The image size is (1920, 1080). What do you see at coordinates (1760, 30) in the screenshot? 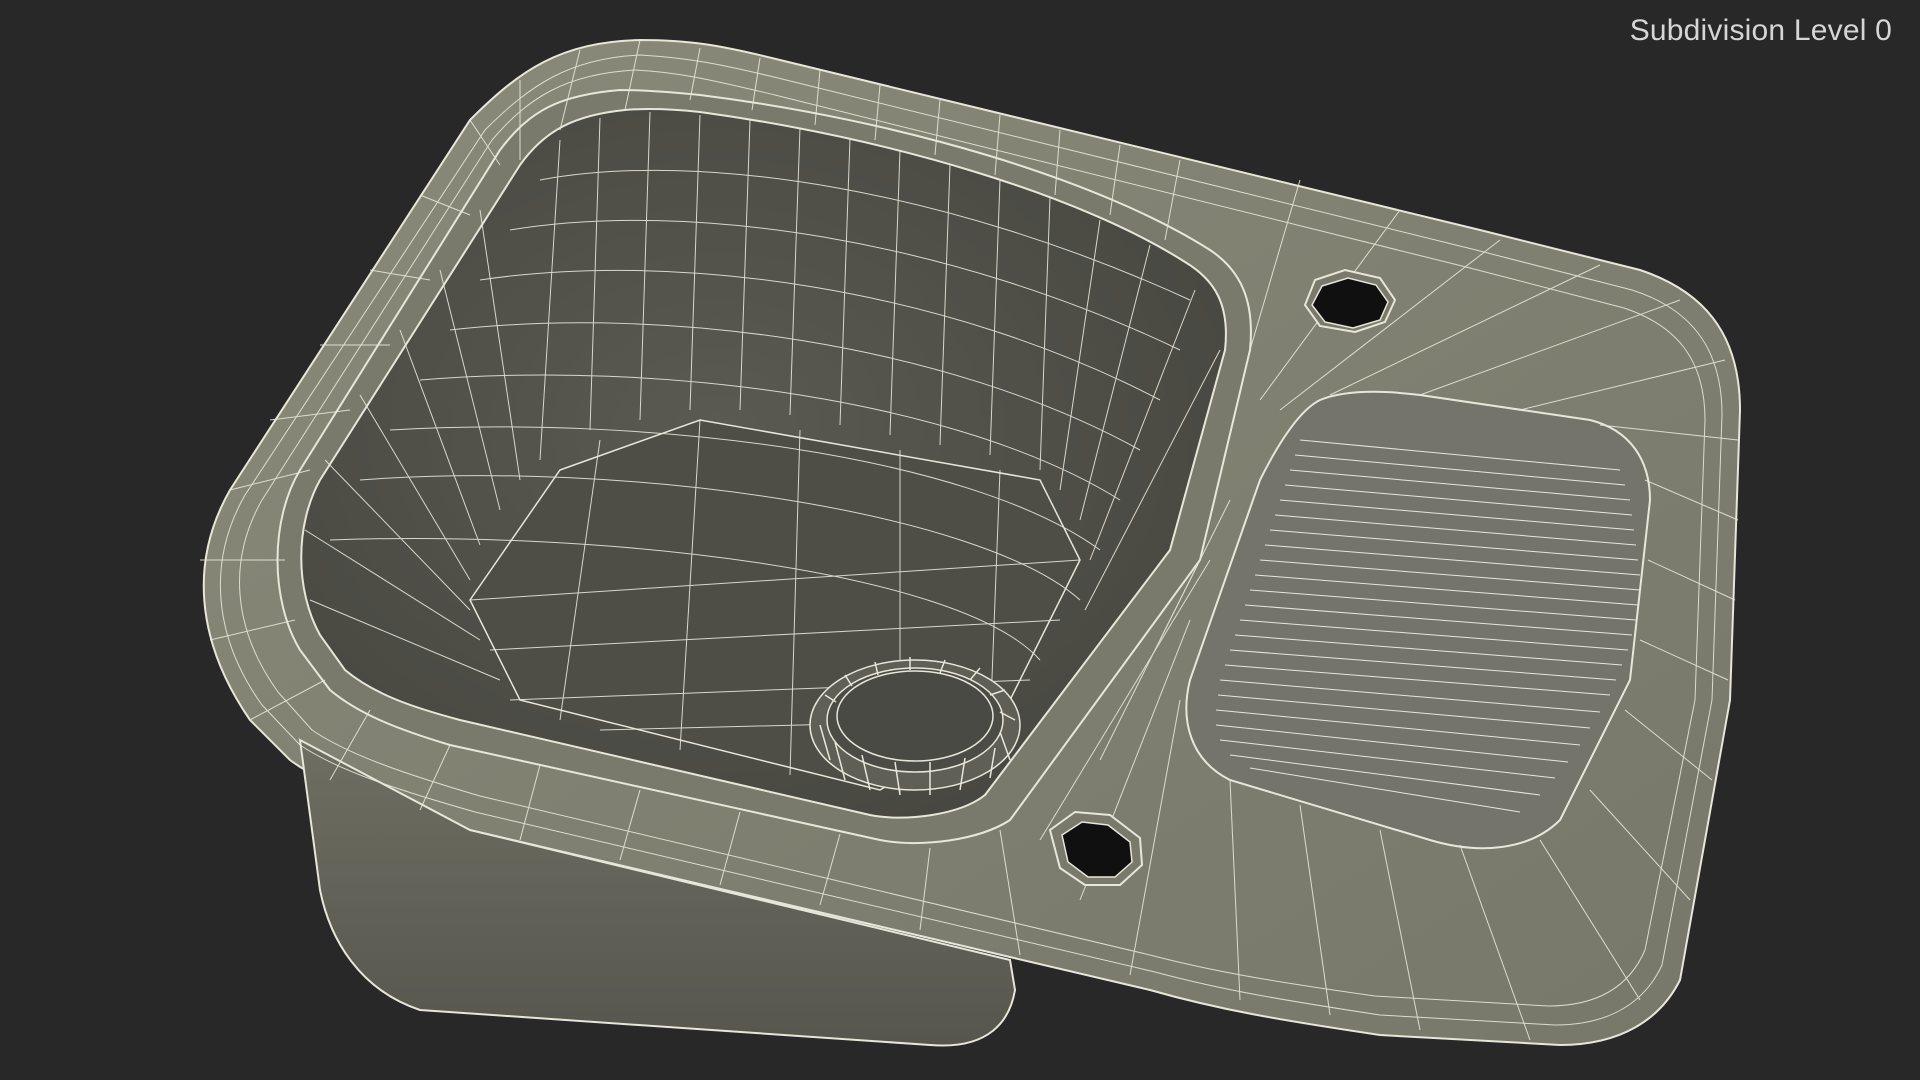
I see `subdivision-level-label: Subdivision Level 0` at bounding box center [1760, 30].